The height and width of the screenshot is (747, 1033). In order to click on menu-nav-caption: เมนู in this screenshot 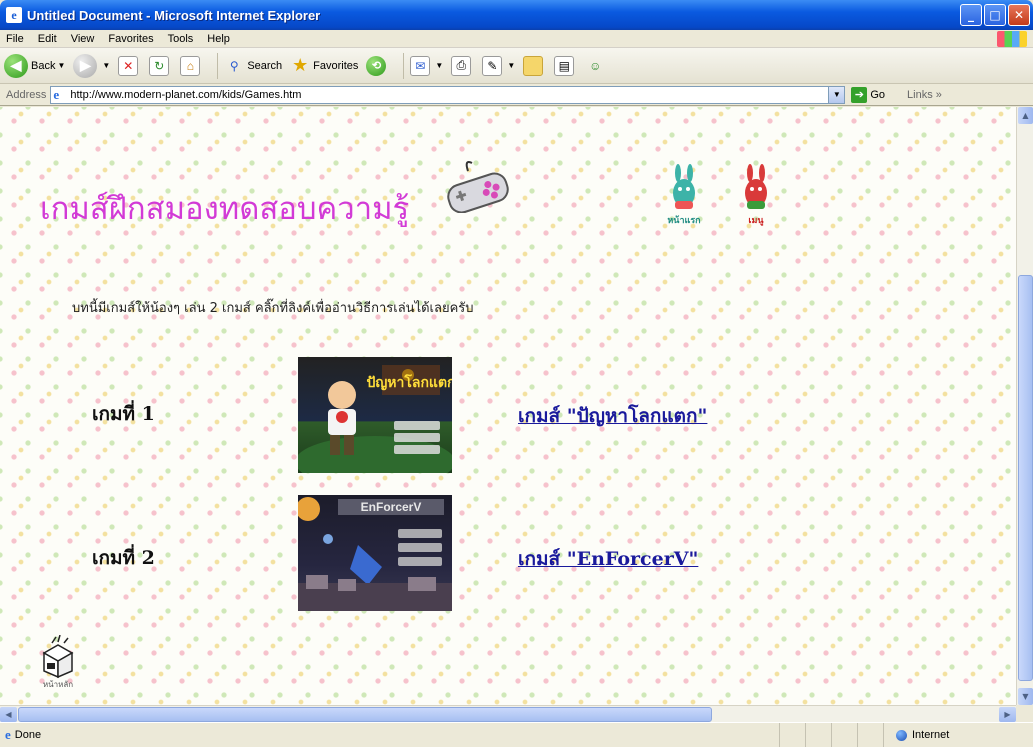, I will do `click(756, 221)`.